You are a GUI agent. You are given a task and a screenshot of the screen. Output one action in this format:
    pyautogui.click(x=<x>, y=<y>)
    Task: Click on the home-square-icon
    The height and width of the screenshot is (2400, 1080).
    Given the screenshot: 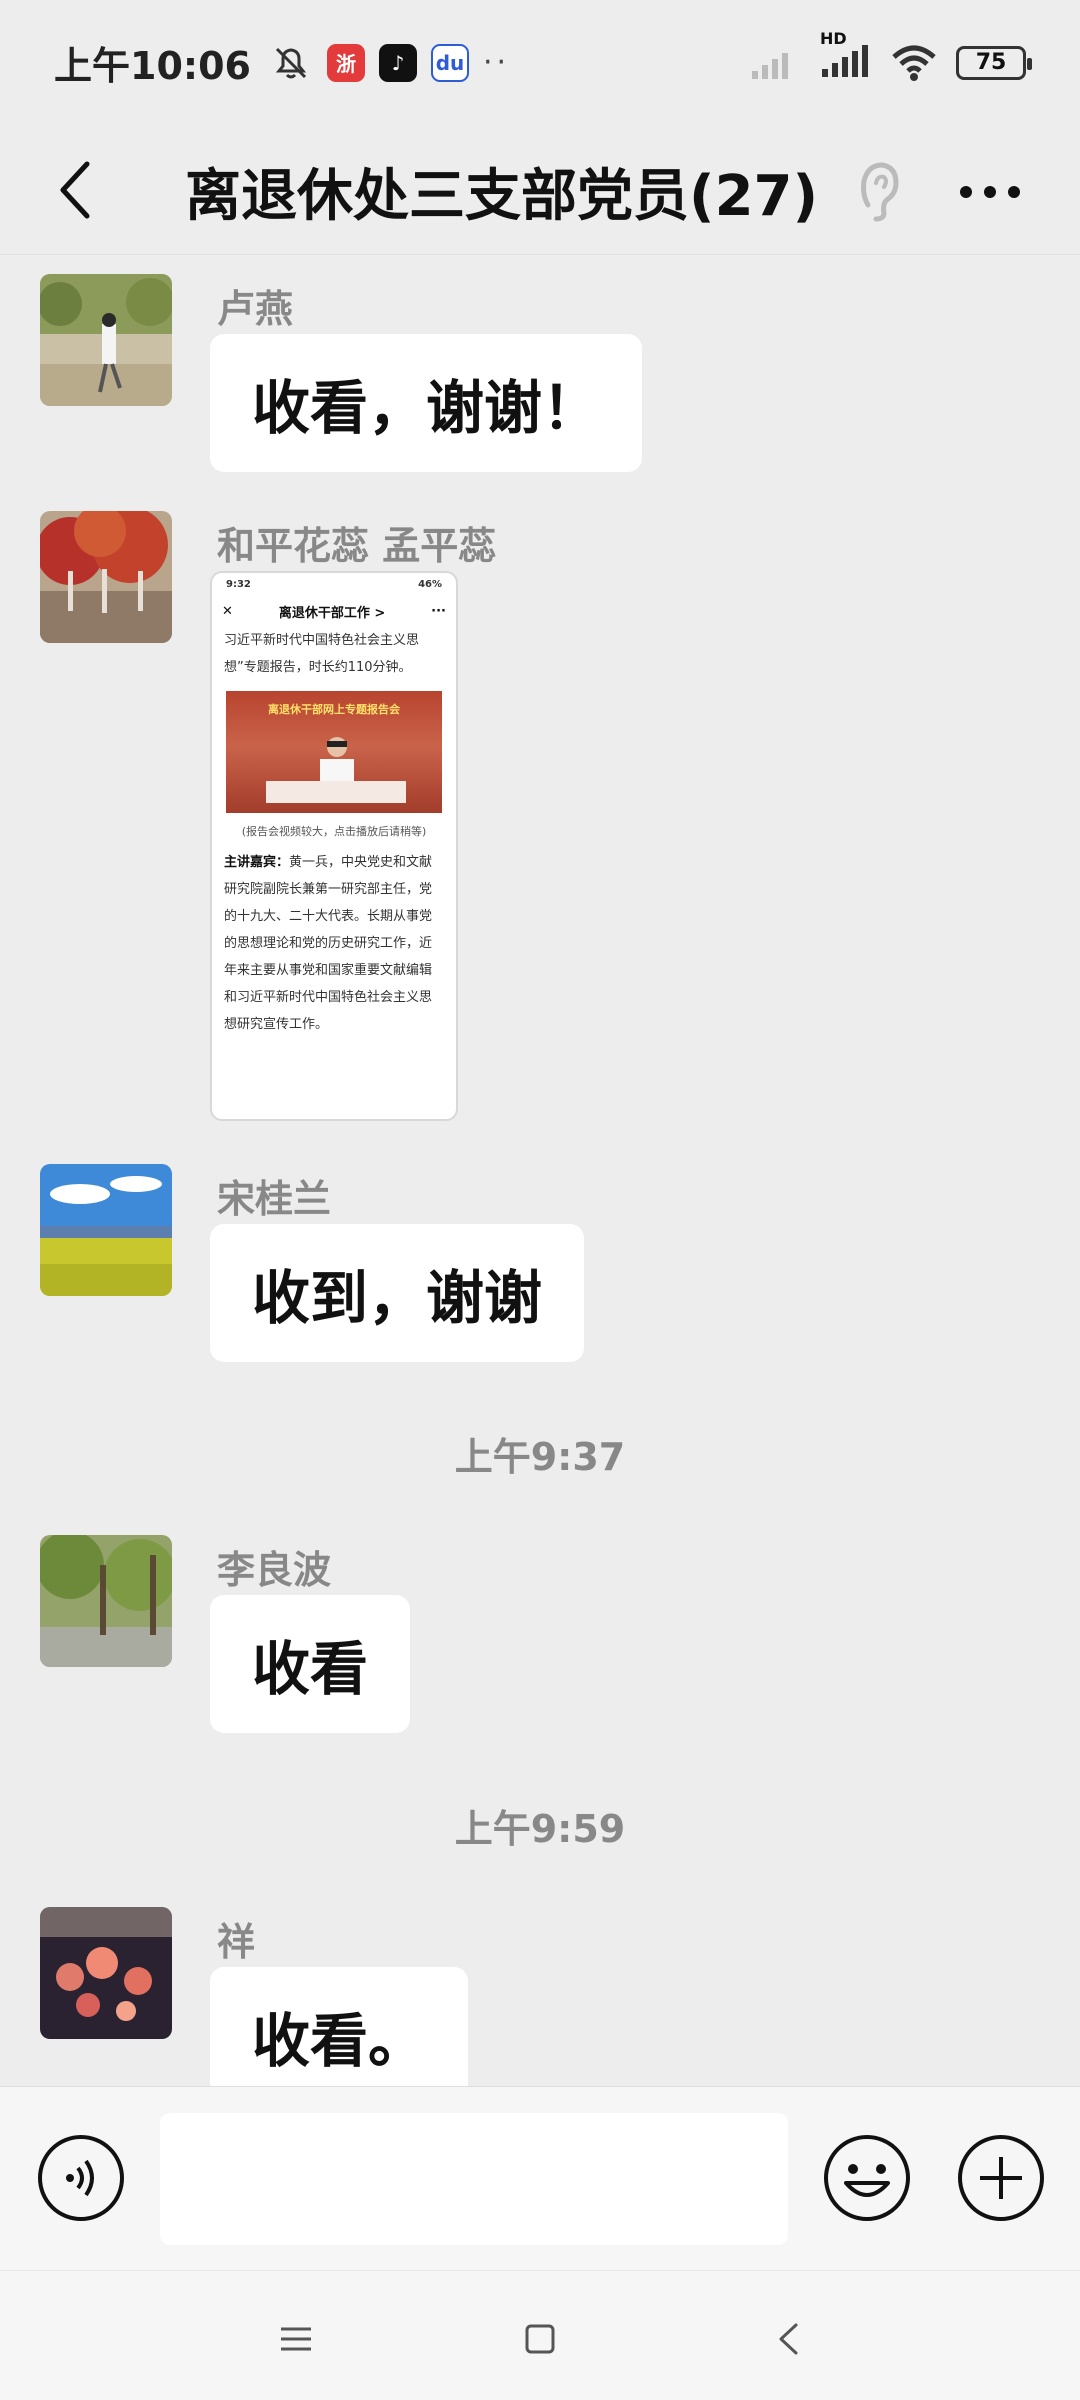 What is the action you would take?
    pyautogui.click(x=540, y=2339)
    